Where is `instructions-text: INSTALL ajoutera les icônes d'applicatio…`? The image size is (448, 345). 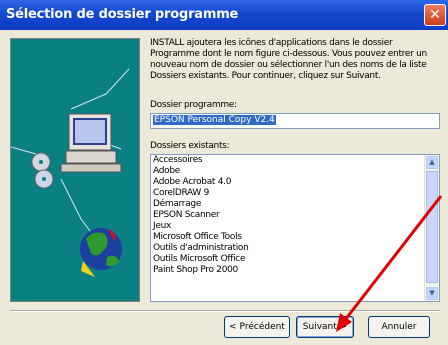 instructions-text: INSTALL ajoutera les icônes d'applicatio… is located at coordinates (288, 59).